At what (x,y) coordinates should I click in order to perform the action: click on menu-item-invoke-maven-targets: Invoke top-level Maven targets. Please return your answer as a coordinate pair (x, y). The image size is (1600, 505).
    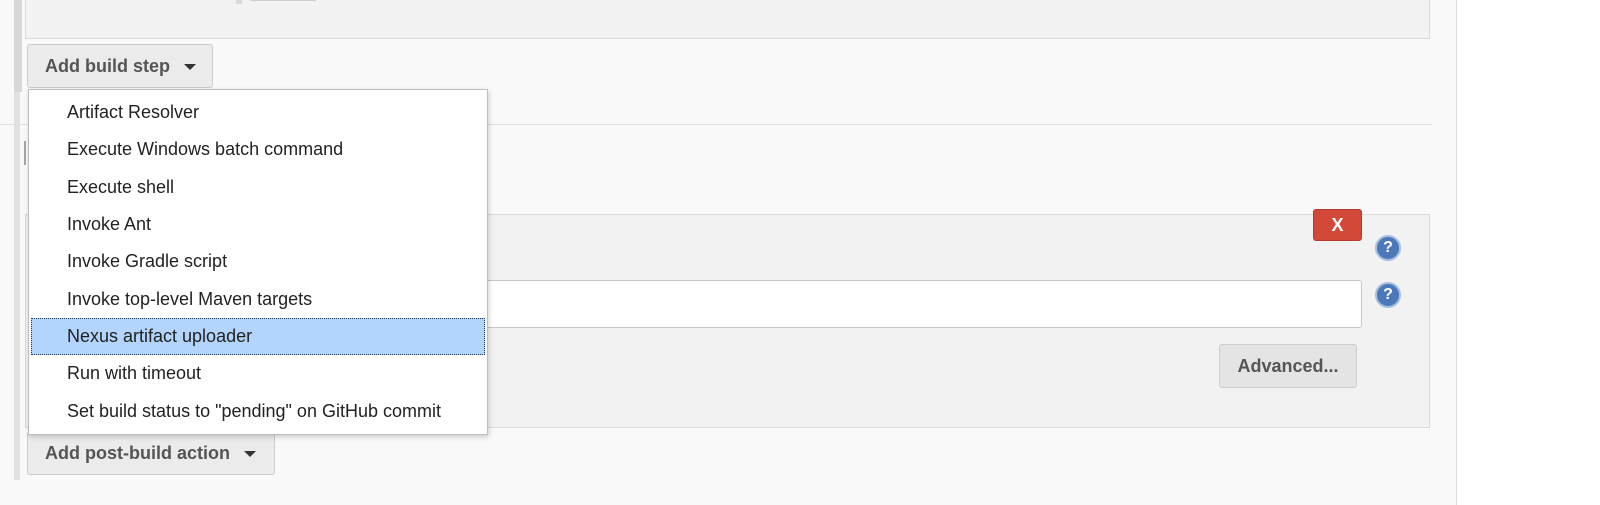
    Looking at the image, I should click on (258, 298).